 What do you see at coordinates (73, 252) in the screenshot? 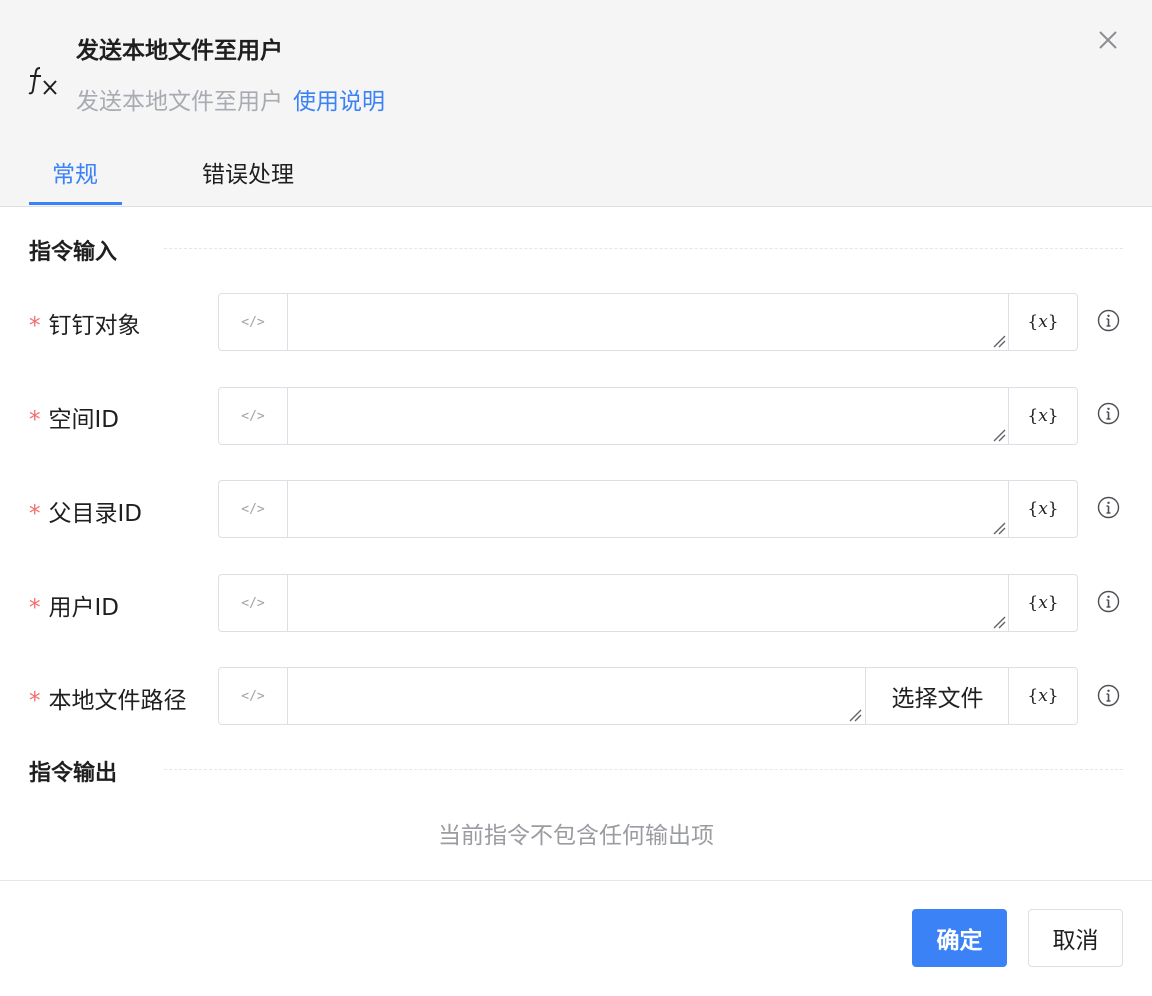
I see `input-section-title: 指令输入` at bounding box center [73, 252].